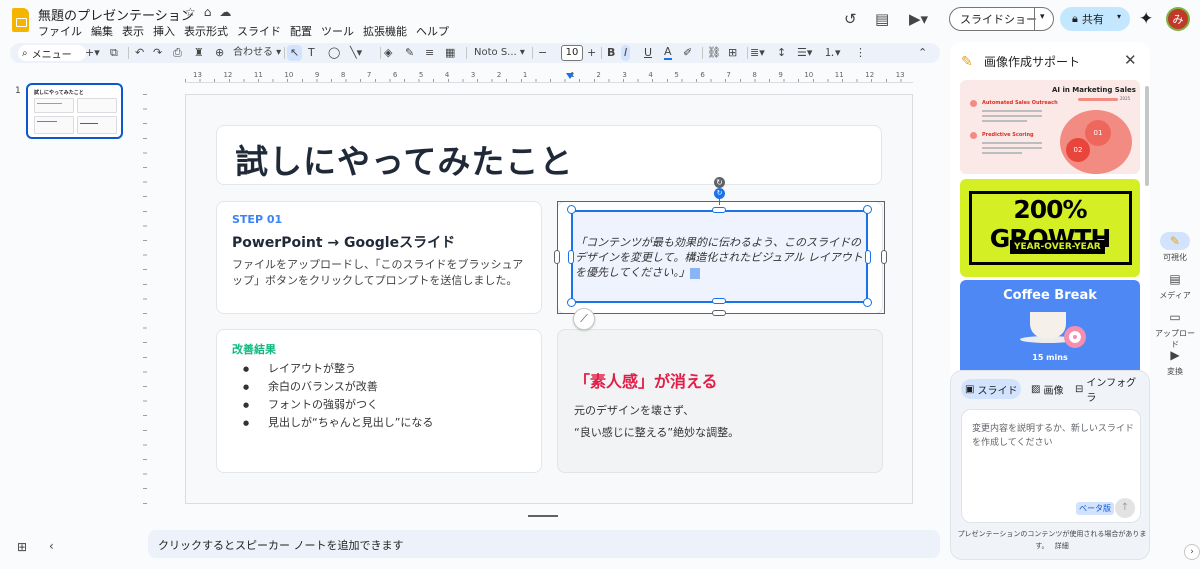 The height and width of the screenshot is (569, 1200). What do you see at coordinates (92, 53) in the screenshot?
I see `new-slide-icon: +▾` at bounding box center [92, 53].